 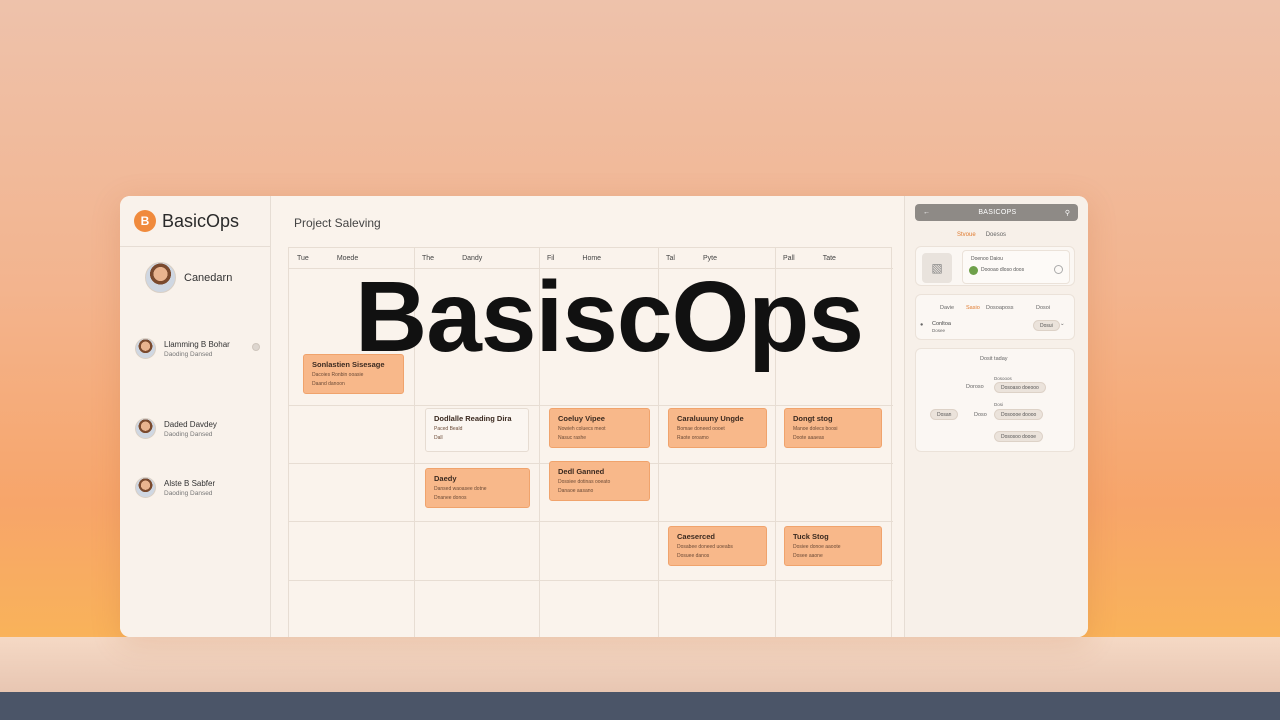 What do you see at coordinates (201, 220) in the screenshot?
I see `brand-name: BasicOps` at bounding box center [201, 220].